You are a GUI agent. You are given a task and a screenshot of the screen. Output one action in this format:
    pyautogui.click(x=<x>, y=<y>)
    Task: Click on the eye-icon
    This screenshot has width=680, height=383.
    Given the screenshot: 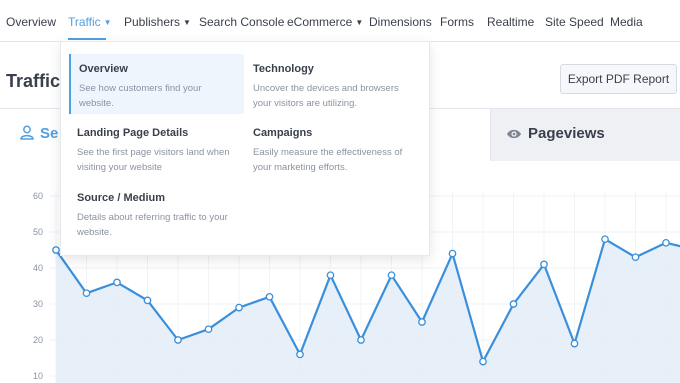 What is the action you would take?
    pyautogui.click(x=514, y=136)
    